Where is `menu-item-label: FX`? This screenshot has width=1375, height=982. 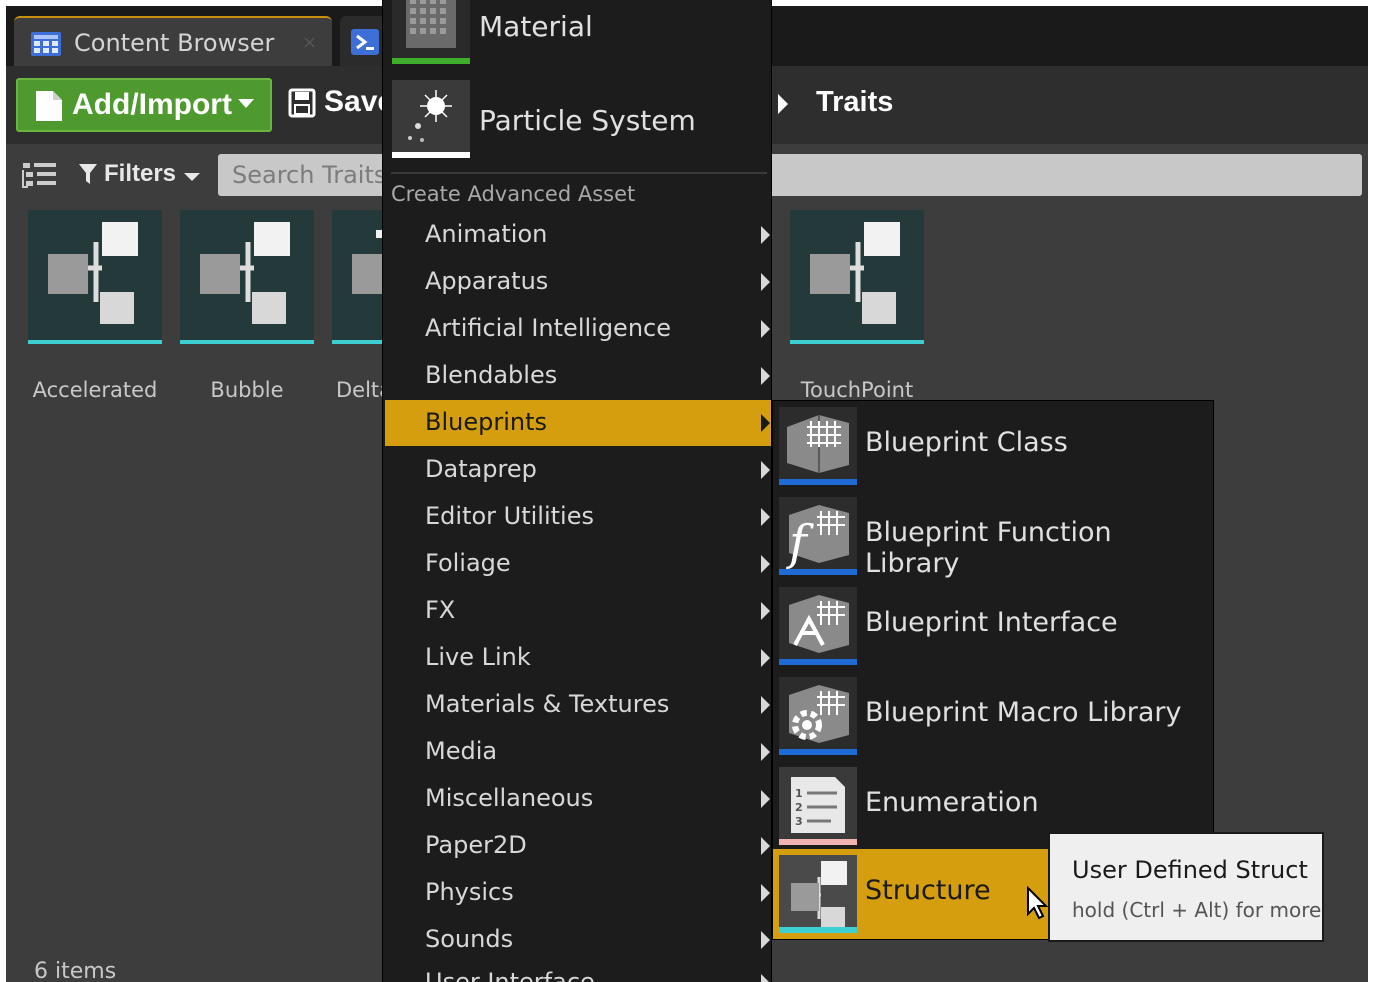 menu-item-label: FX is located at coordinates (440, 610).